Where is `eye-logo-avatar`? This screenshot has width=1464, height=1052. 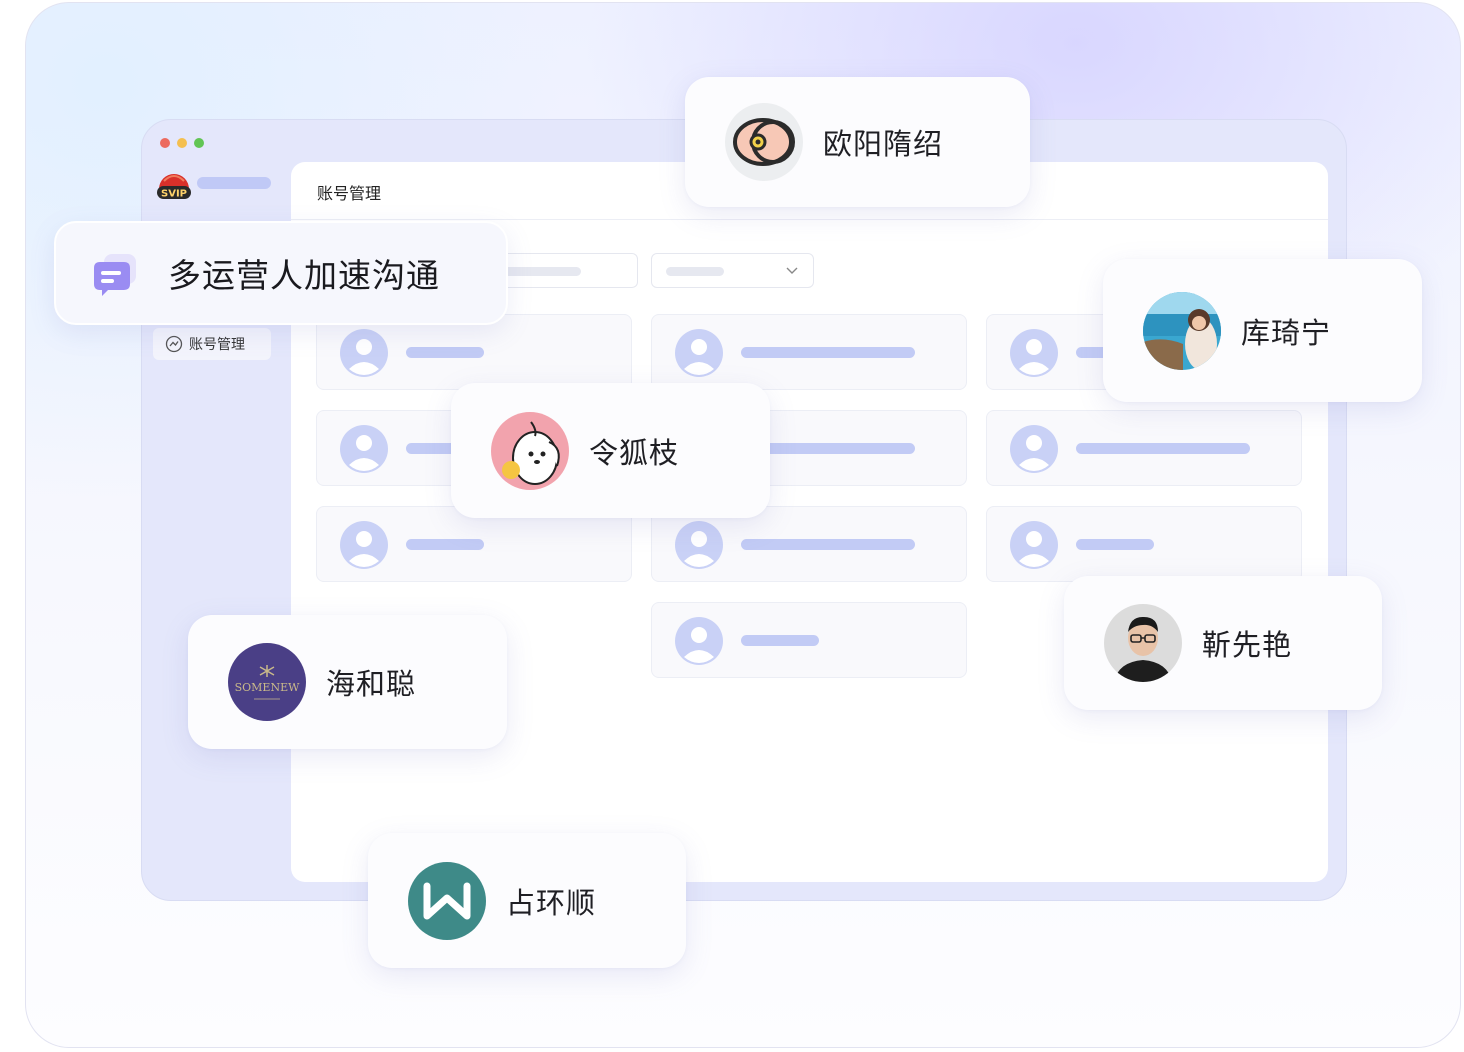
eye-logo-avatar is located at coordinates (764, 142).